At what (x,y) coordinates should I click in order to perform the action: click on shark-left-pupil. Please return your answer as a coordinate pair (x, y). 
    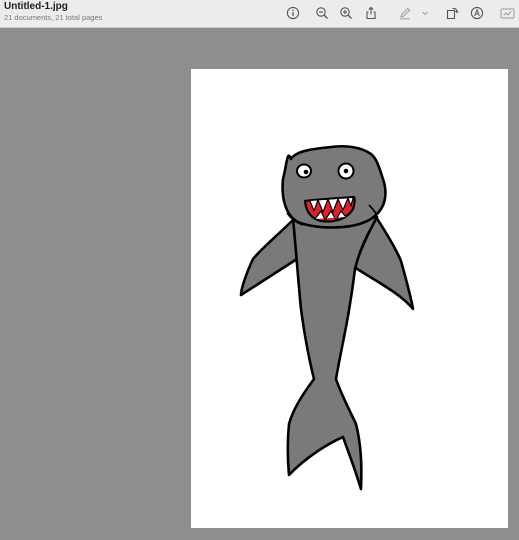
    Looking at the image, I should click on (306, 172).